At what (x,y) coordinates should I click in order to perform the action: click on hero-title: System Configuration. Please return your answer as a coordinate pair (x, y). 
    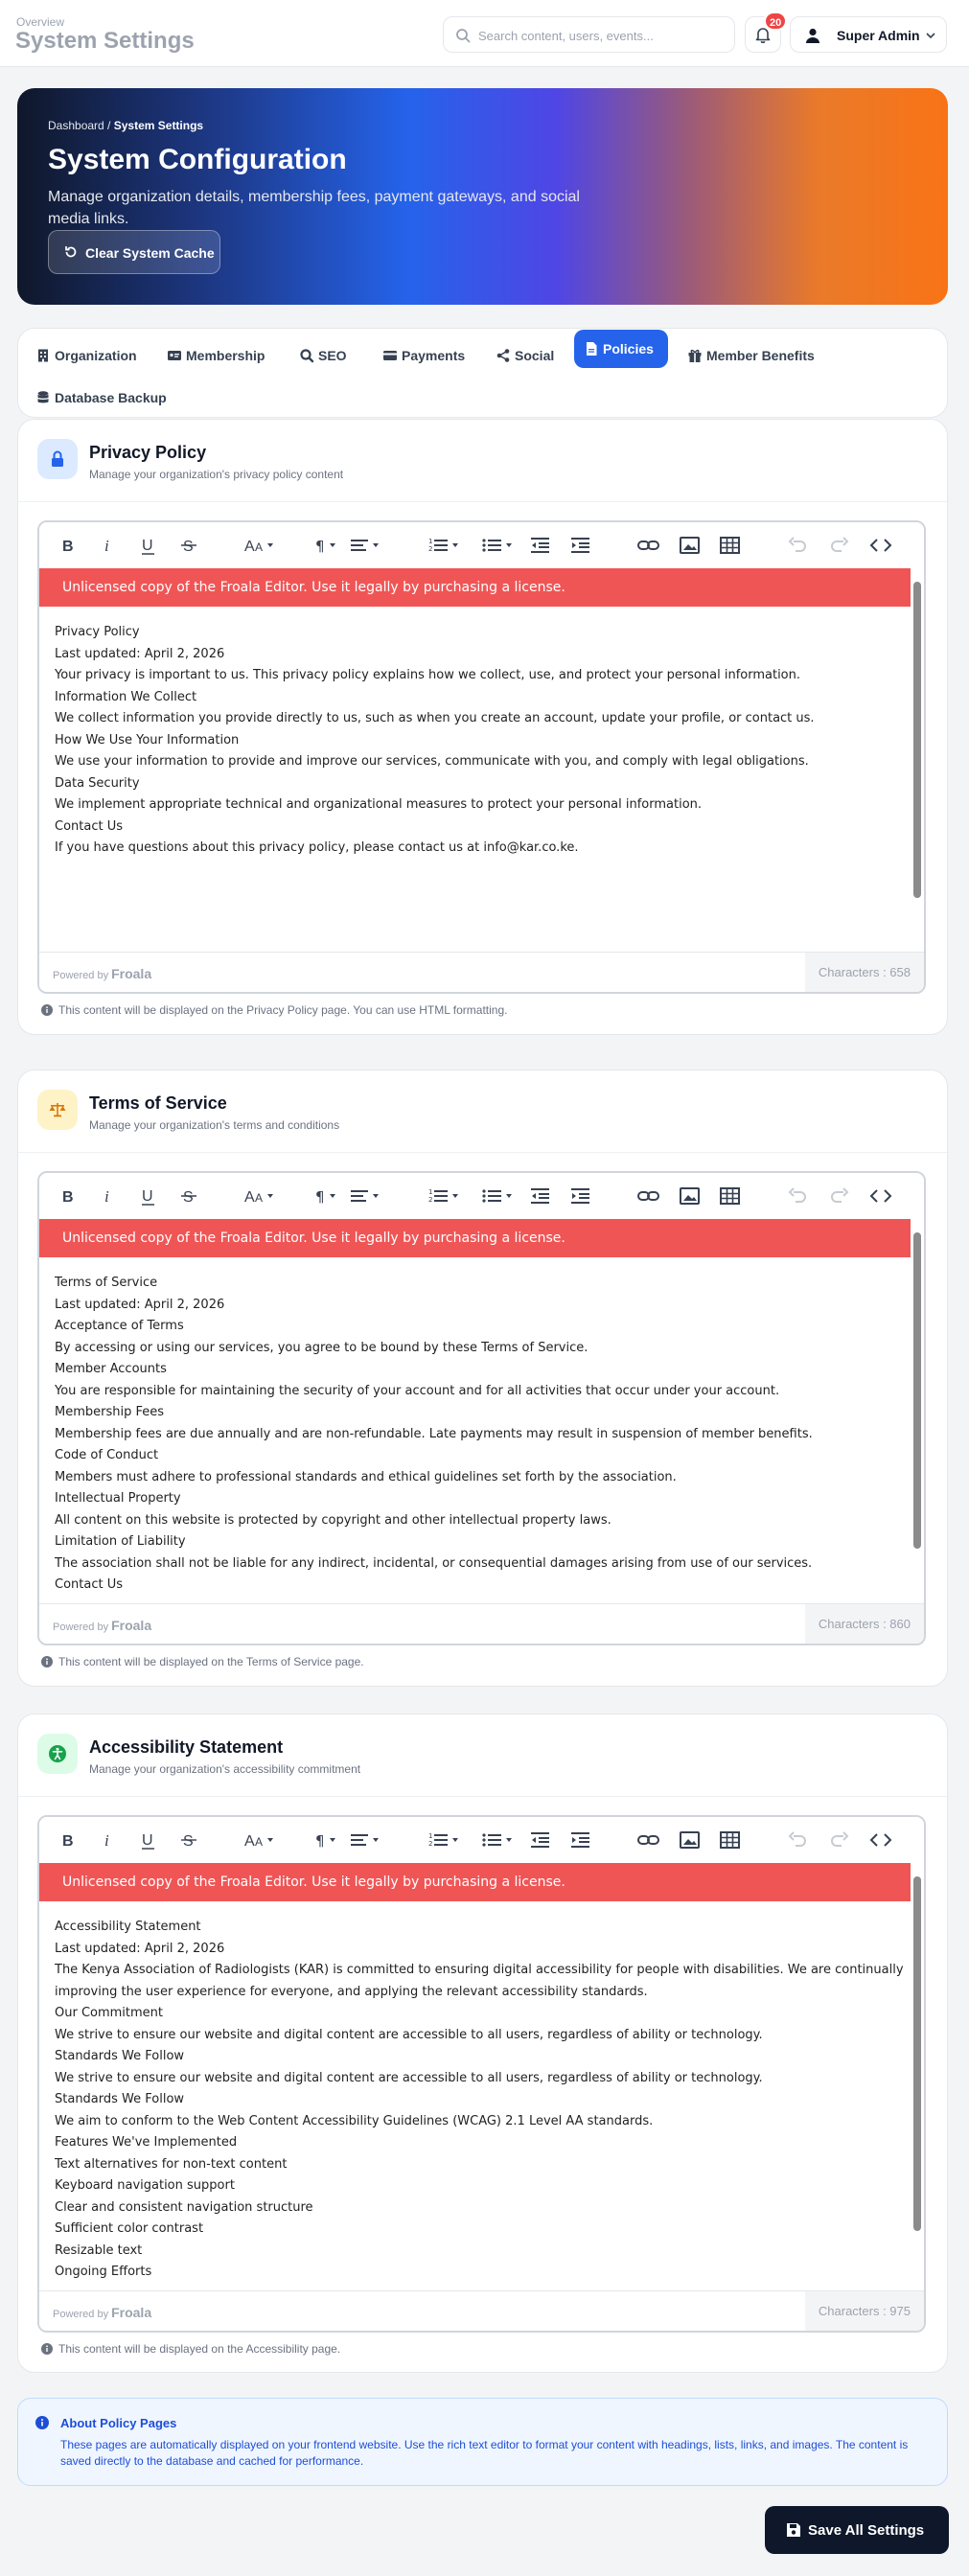
    Looking at the image, I should click on (197, 159).